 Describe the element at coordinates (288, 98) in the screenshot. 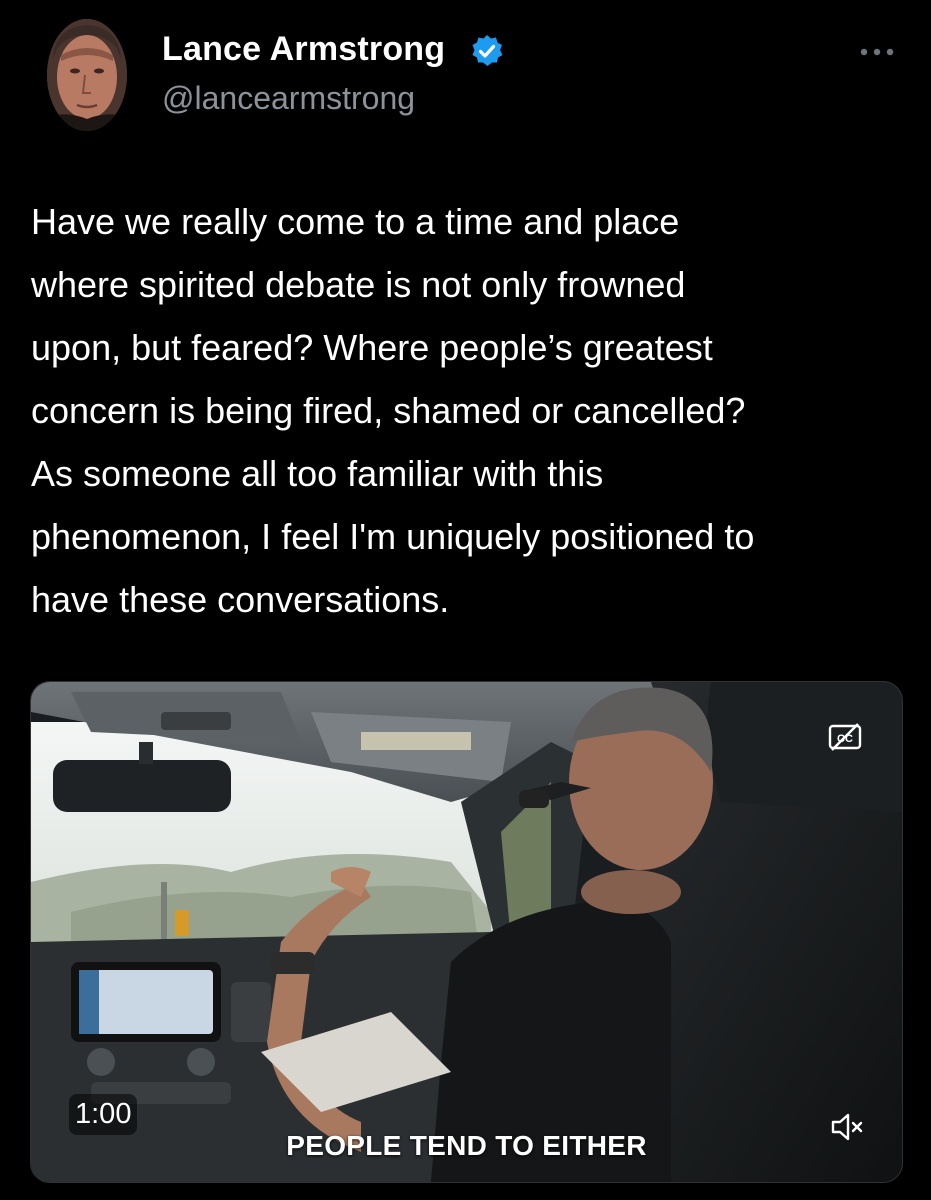

I see `author-handle: @lancearmstrong` at that location.